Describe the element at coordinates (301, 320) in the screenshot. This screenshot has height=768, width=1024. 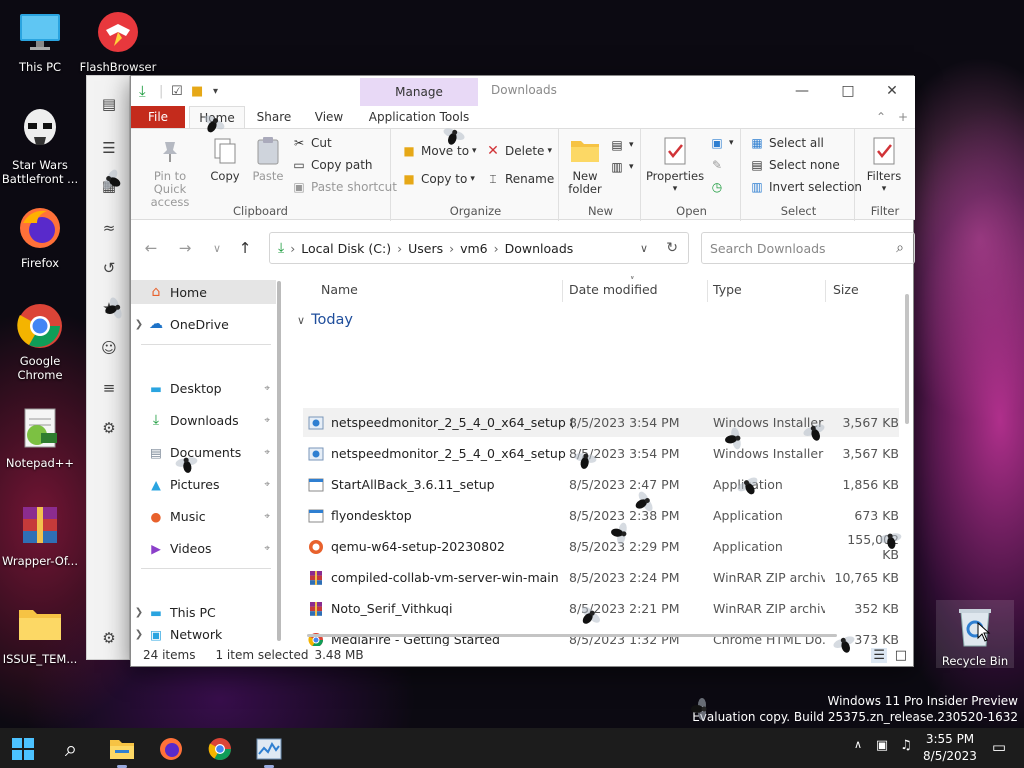
I see `group-collapse-chevron-icon: ∨` at that location.